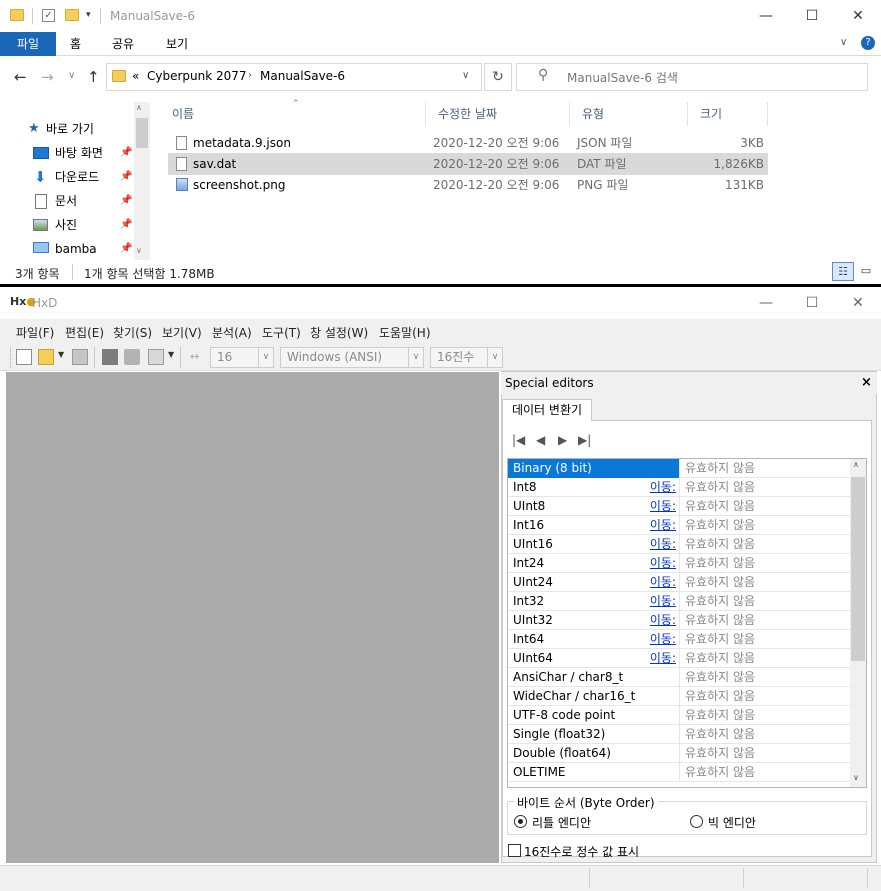 The height and width of the screenshot is (891, 881). Describe the element at coordinates (594, 658) in the screenshot. I see `inspector-type-cell: UInt64 이동:` at that location.